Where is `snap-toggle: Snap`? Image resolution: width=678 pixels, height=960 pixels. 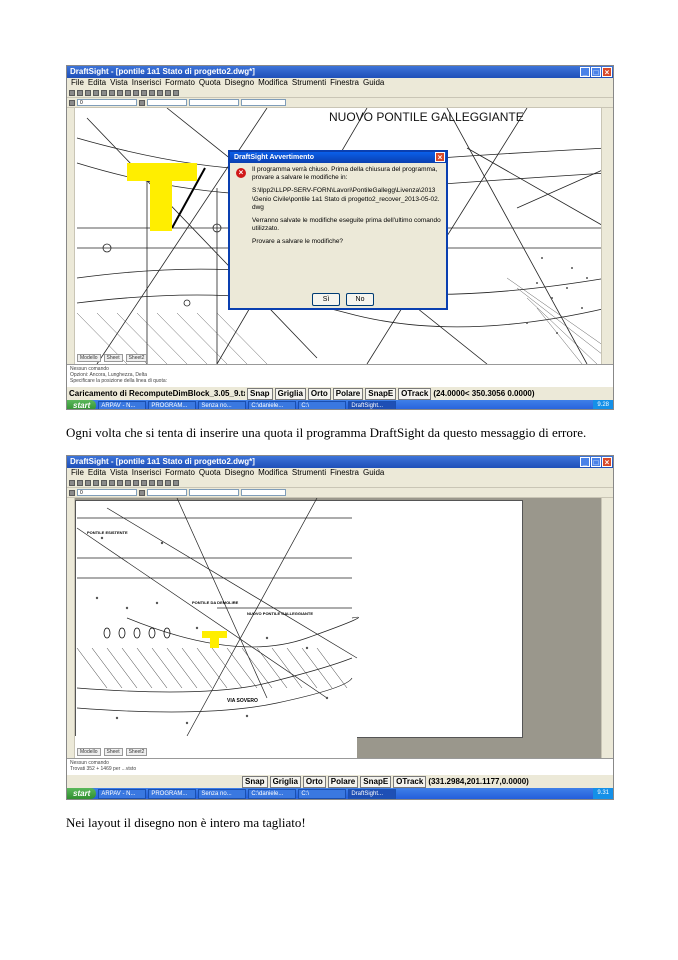 snap-toggle: Snap is located at coordinates (255, 781).